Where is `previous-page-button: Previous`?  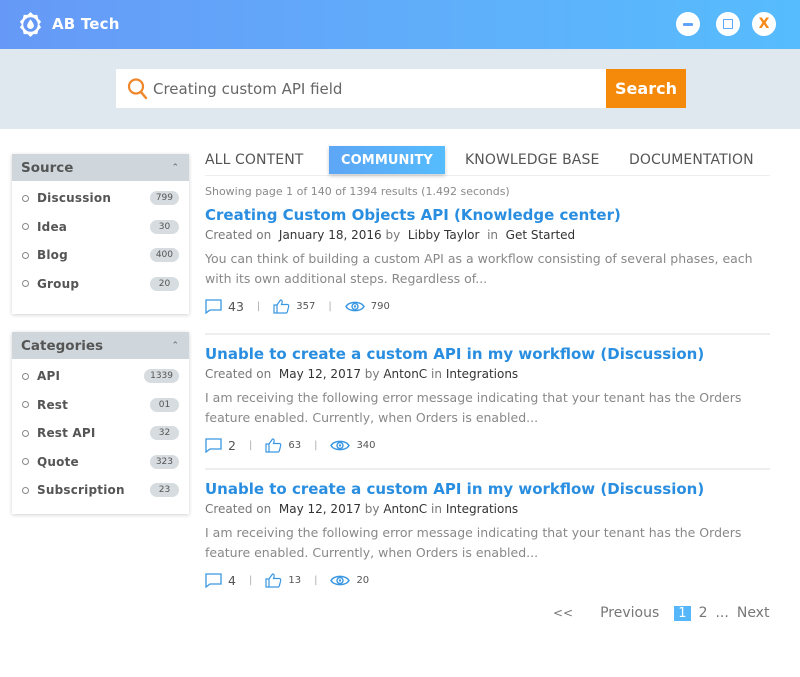
previous-page-button: Previous is located at coordinates (629, 613).